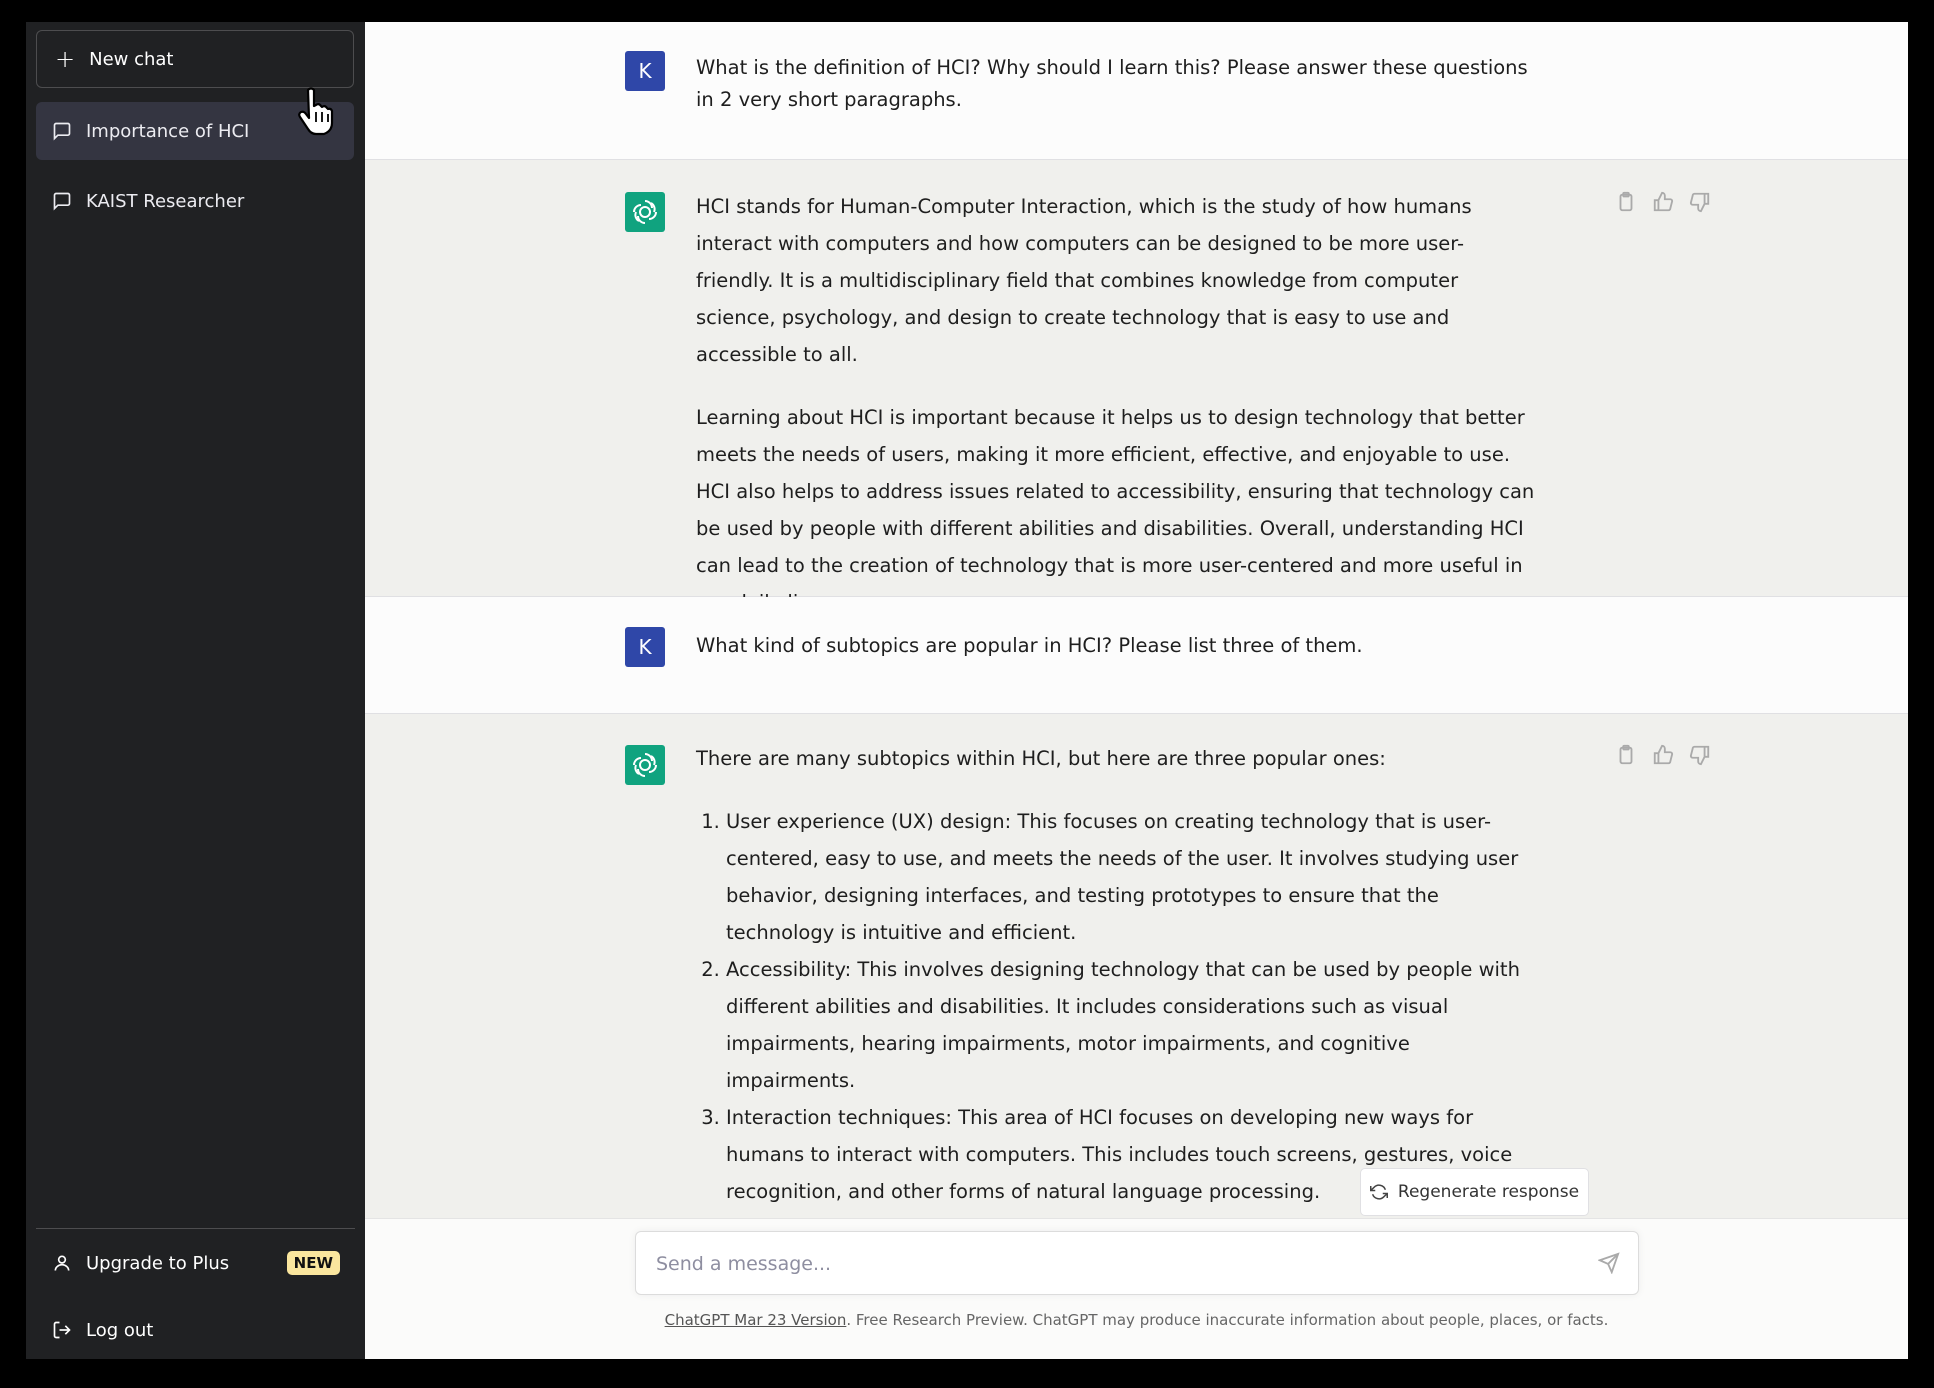  What do you see at coordinates (131, 59) in the screenshot?
I see `new-chat-label: New chat` at bounding box center [131, 59].